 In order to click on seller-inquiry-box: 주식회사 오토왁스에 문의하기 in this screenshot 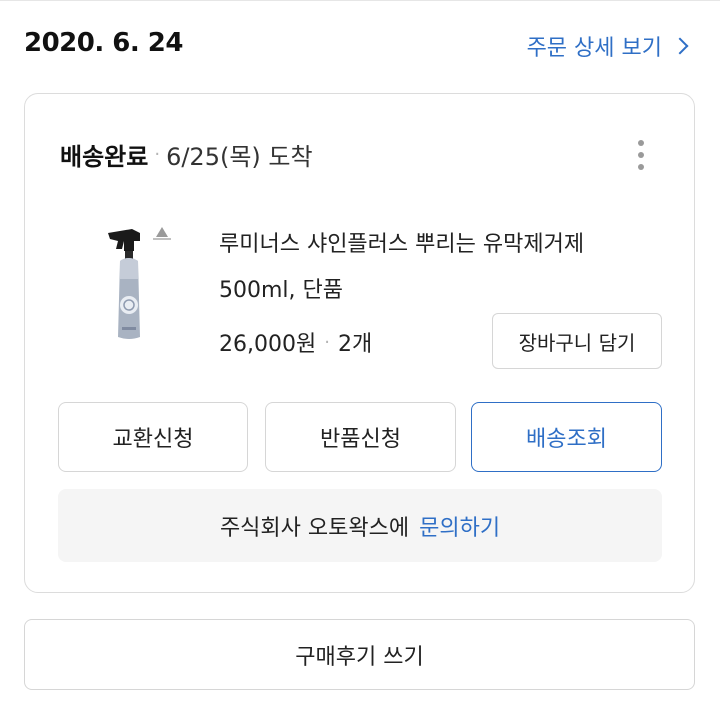, I will do `click(360, 525)`.